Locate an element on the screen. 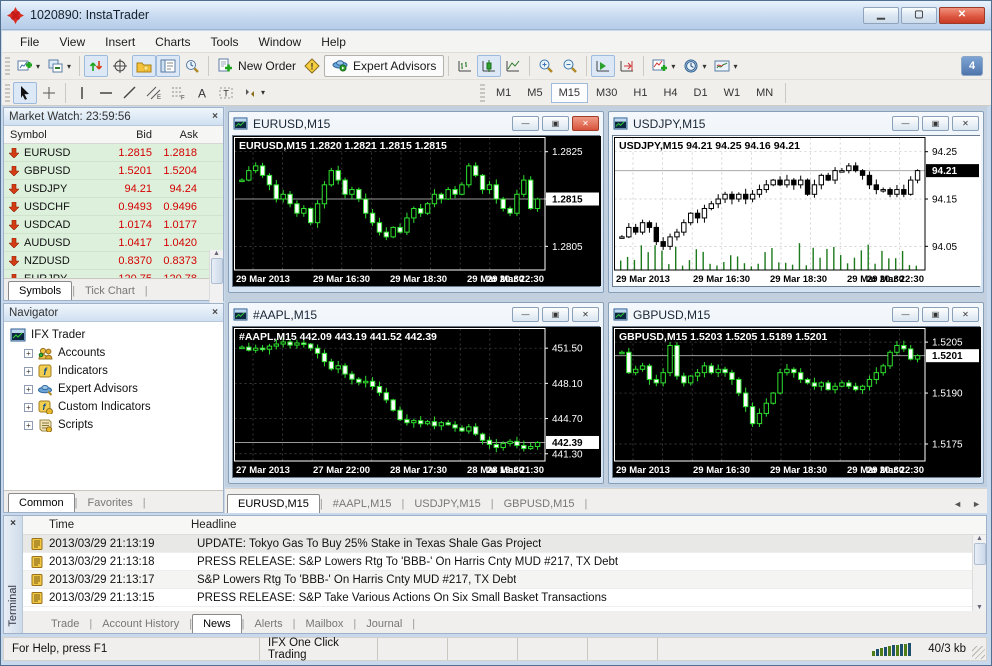  terminal-tab-journal: Journal is located at coordinates (384, 624).